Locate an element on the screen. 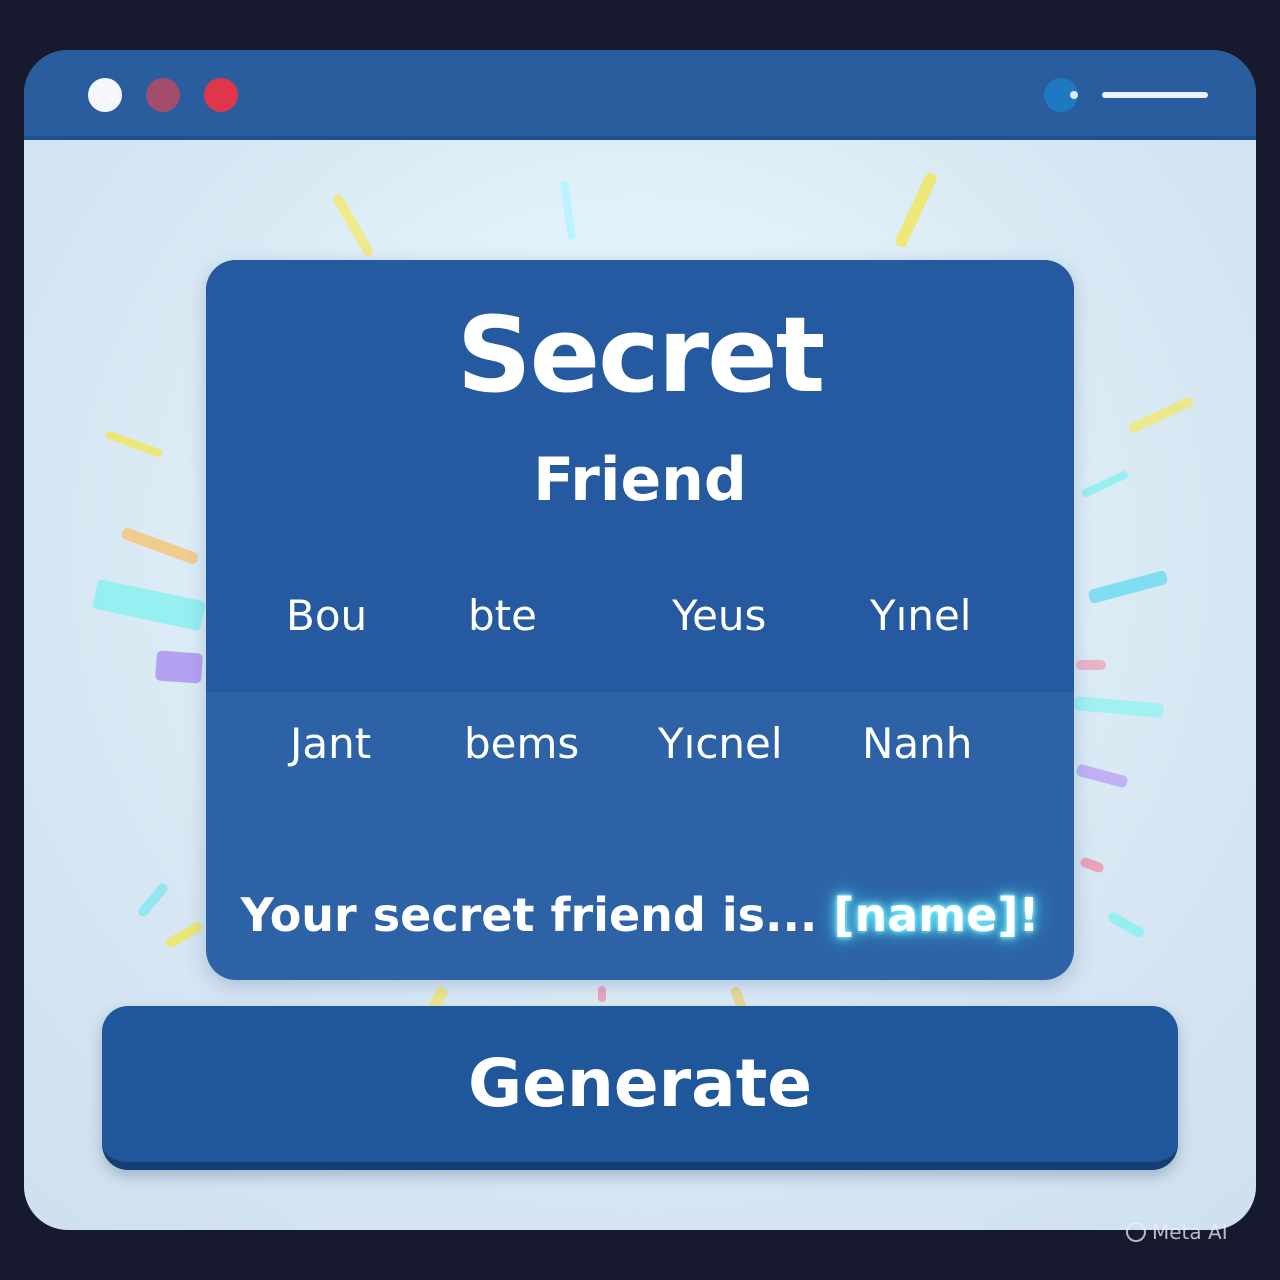 The width and height of the screenshot is (1280, 1280). participant-name: Jant is located at coordinates (330, 744).